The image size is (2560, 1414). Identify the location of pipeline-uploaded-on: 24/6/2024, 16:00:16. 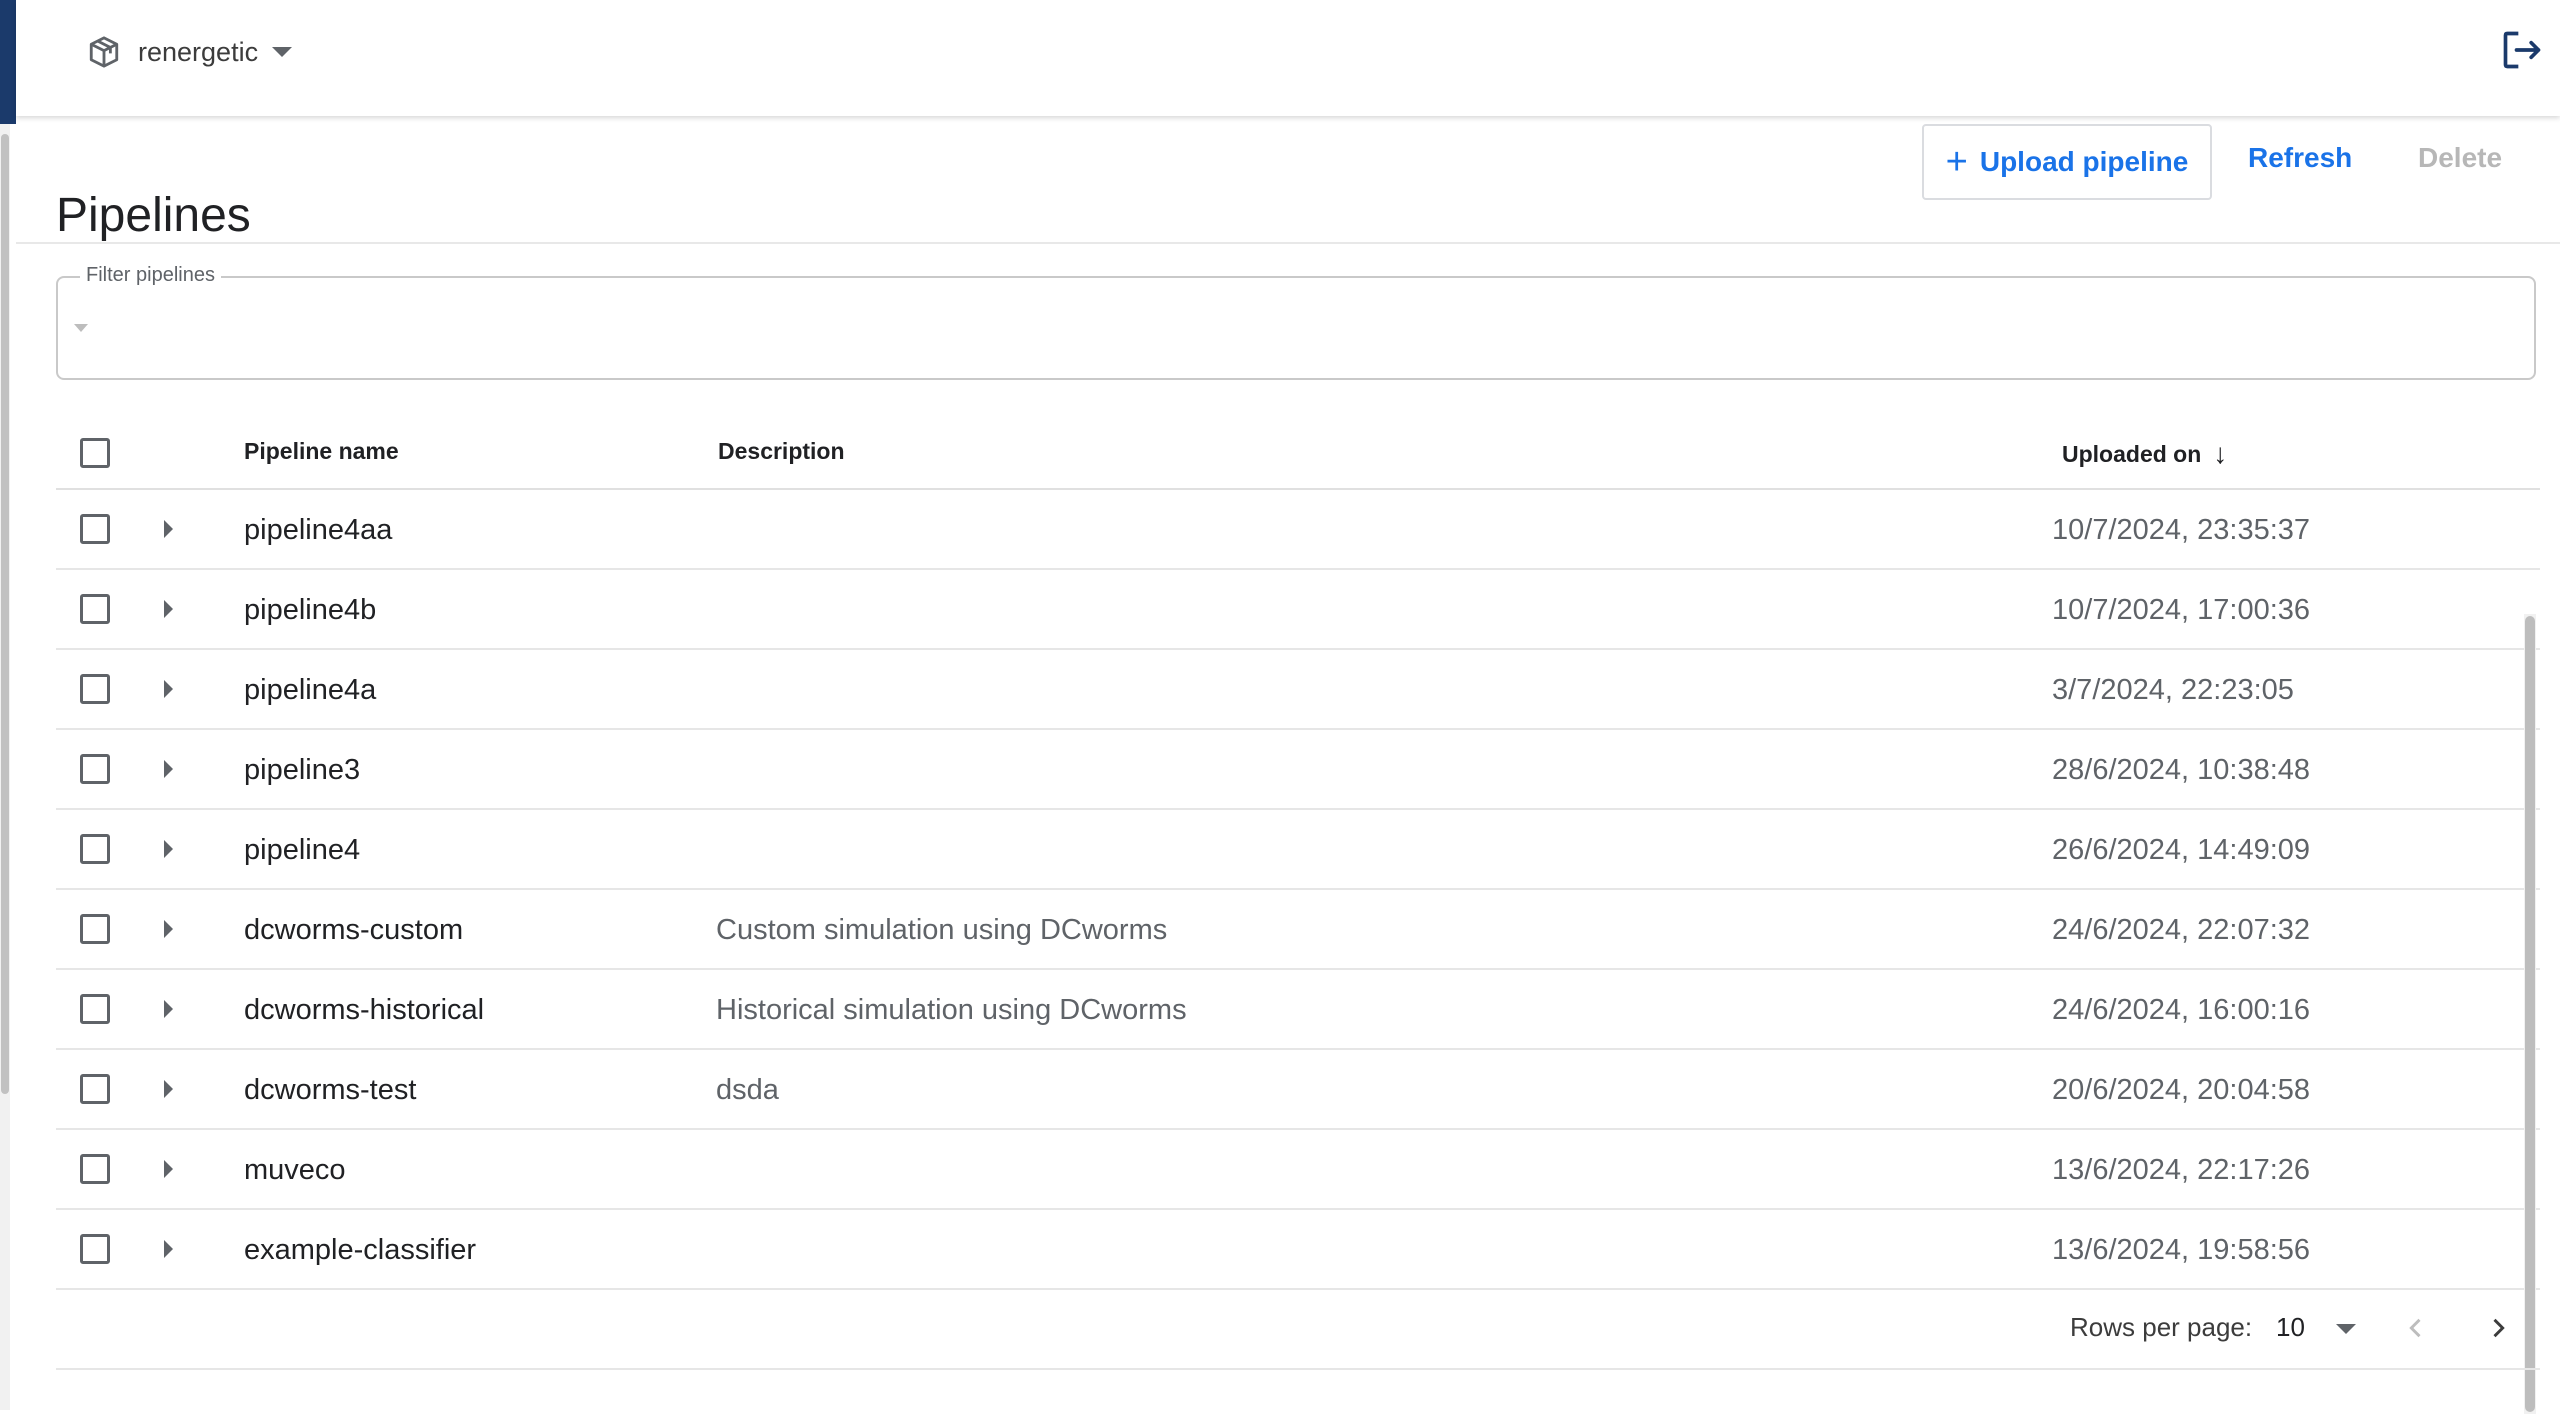
(2181, 1010).